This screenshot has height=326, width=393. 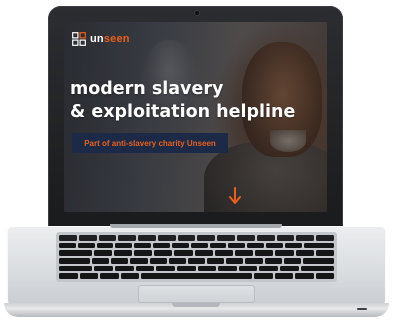 I want to click on arrow-down-icon, so click(x=235, y=196).